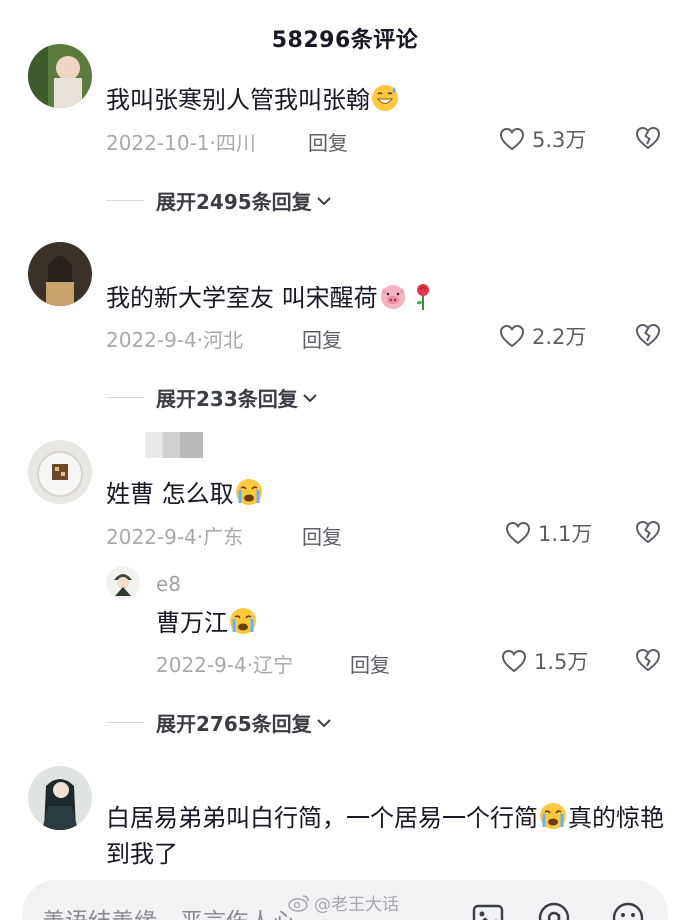 The width and height of the screenshot is (690, 920). What do you see at coordinates (174, 445) in the screenshot?
I see `username-blurred` at bounding box center [174, 445].